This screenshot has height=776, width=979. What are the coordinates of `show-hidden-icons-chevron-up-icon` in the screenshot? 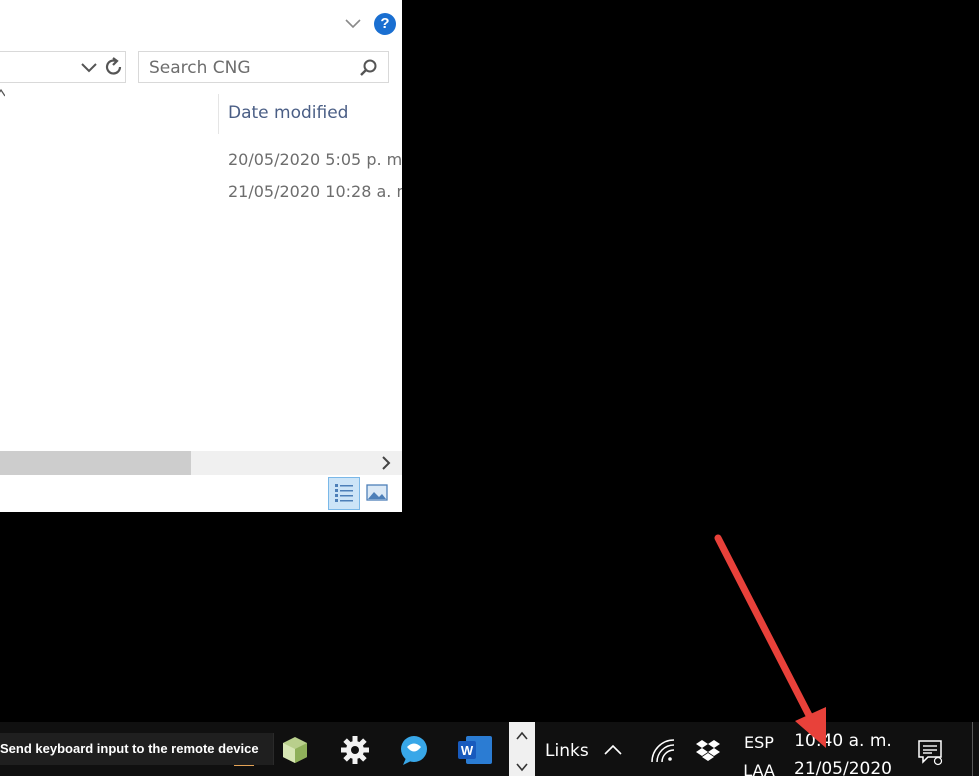 It's located at (613, 750).